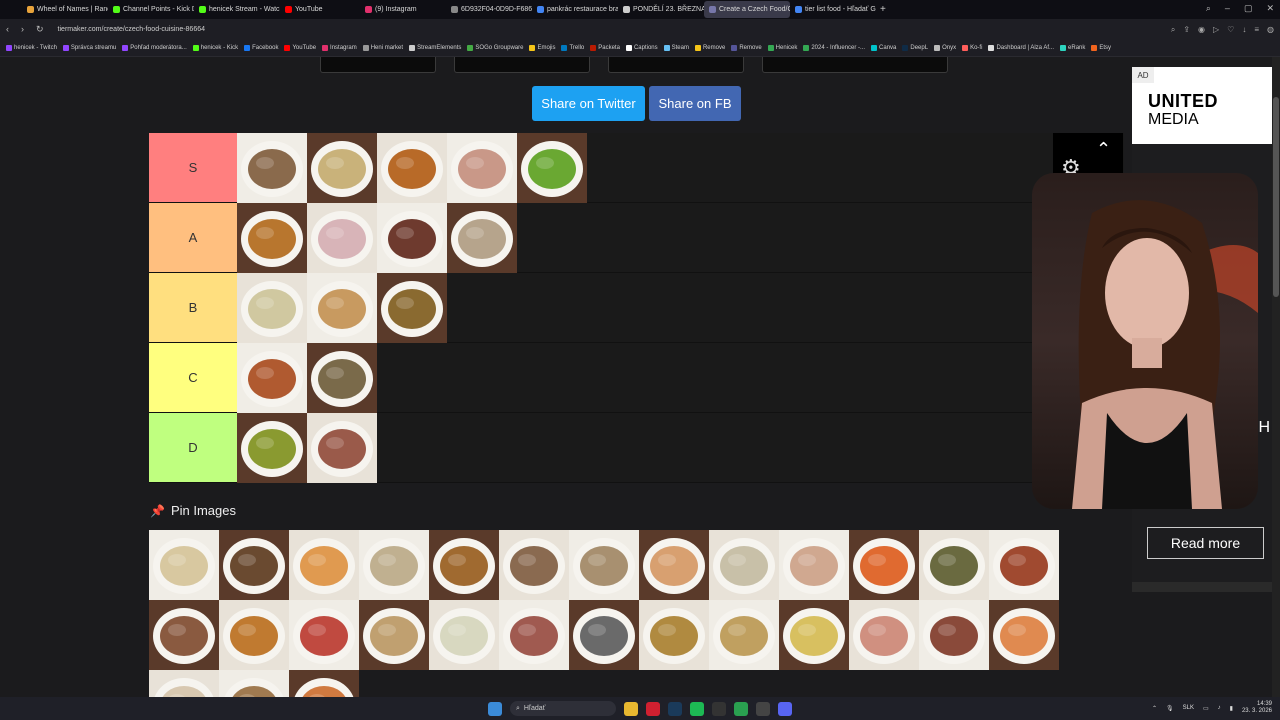 The image size is (1280, 720). What do you see at coordinates (782, 48) in the screenshot?
I see `bookmark-item: Henicek` at bounding box center [782, 48].